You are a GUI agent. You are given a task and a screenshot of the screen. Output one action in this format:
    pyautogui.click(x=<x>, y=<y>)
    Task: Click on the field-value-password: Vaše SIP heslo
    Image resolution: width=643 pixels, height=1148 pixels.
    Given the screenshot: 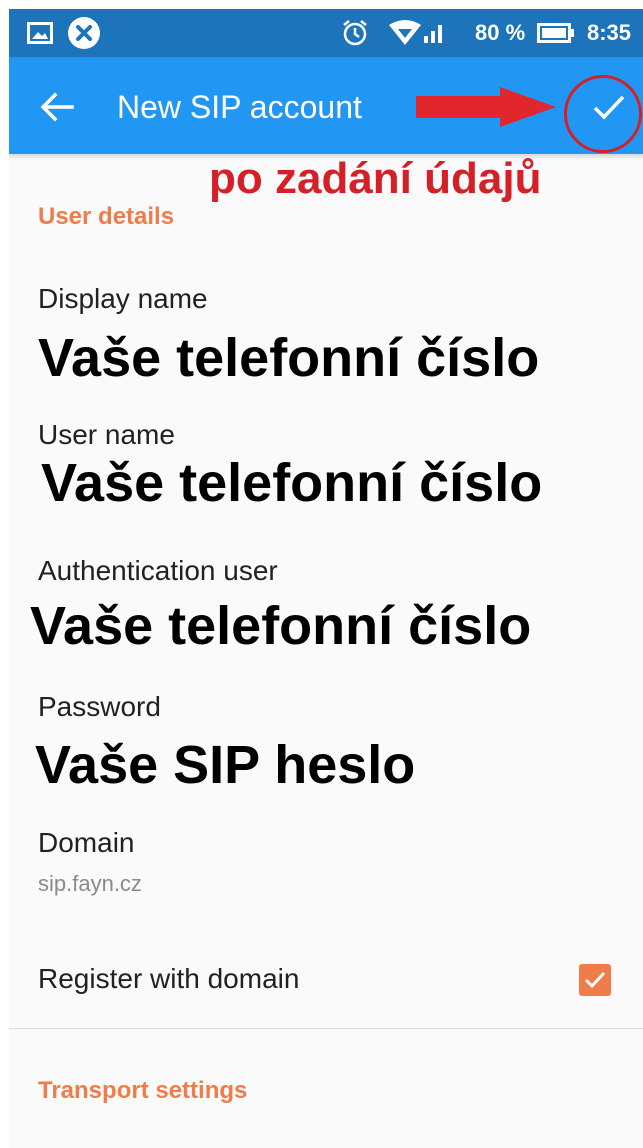 What is the action you would take?
    pyautogui.click(x=225, y=765)
    